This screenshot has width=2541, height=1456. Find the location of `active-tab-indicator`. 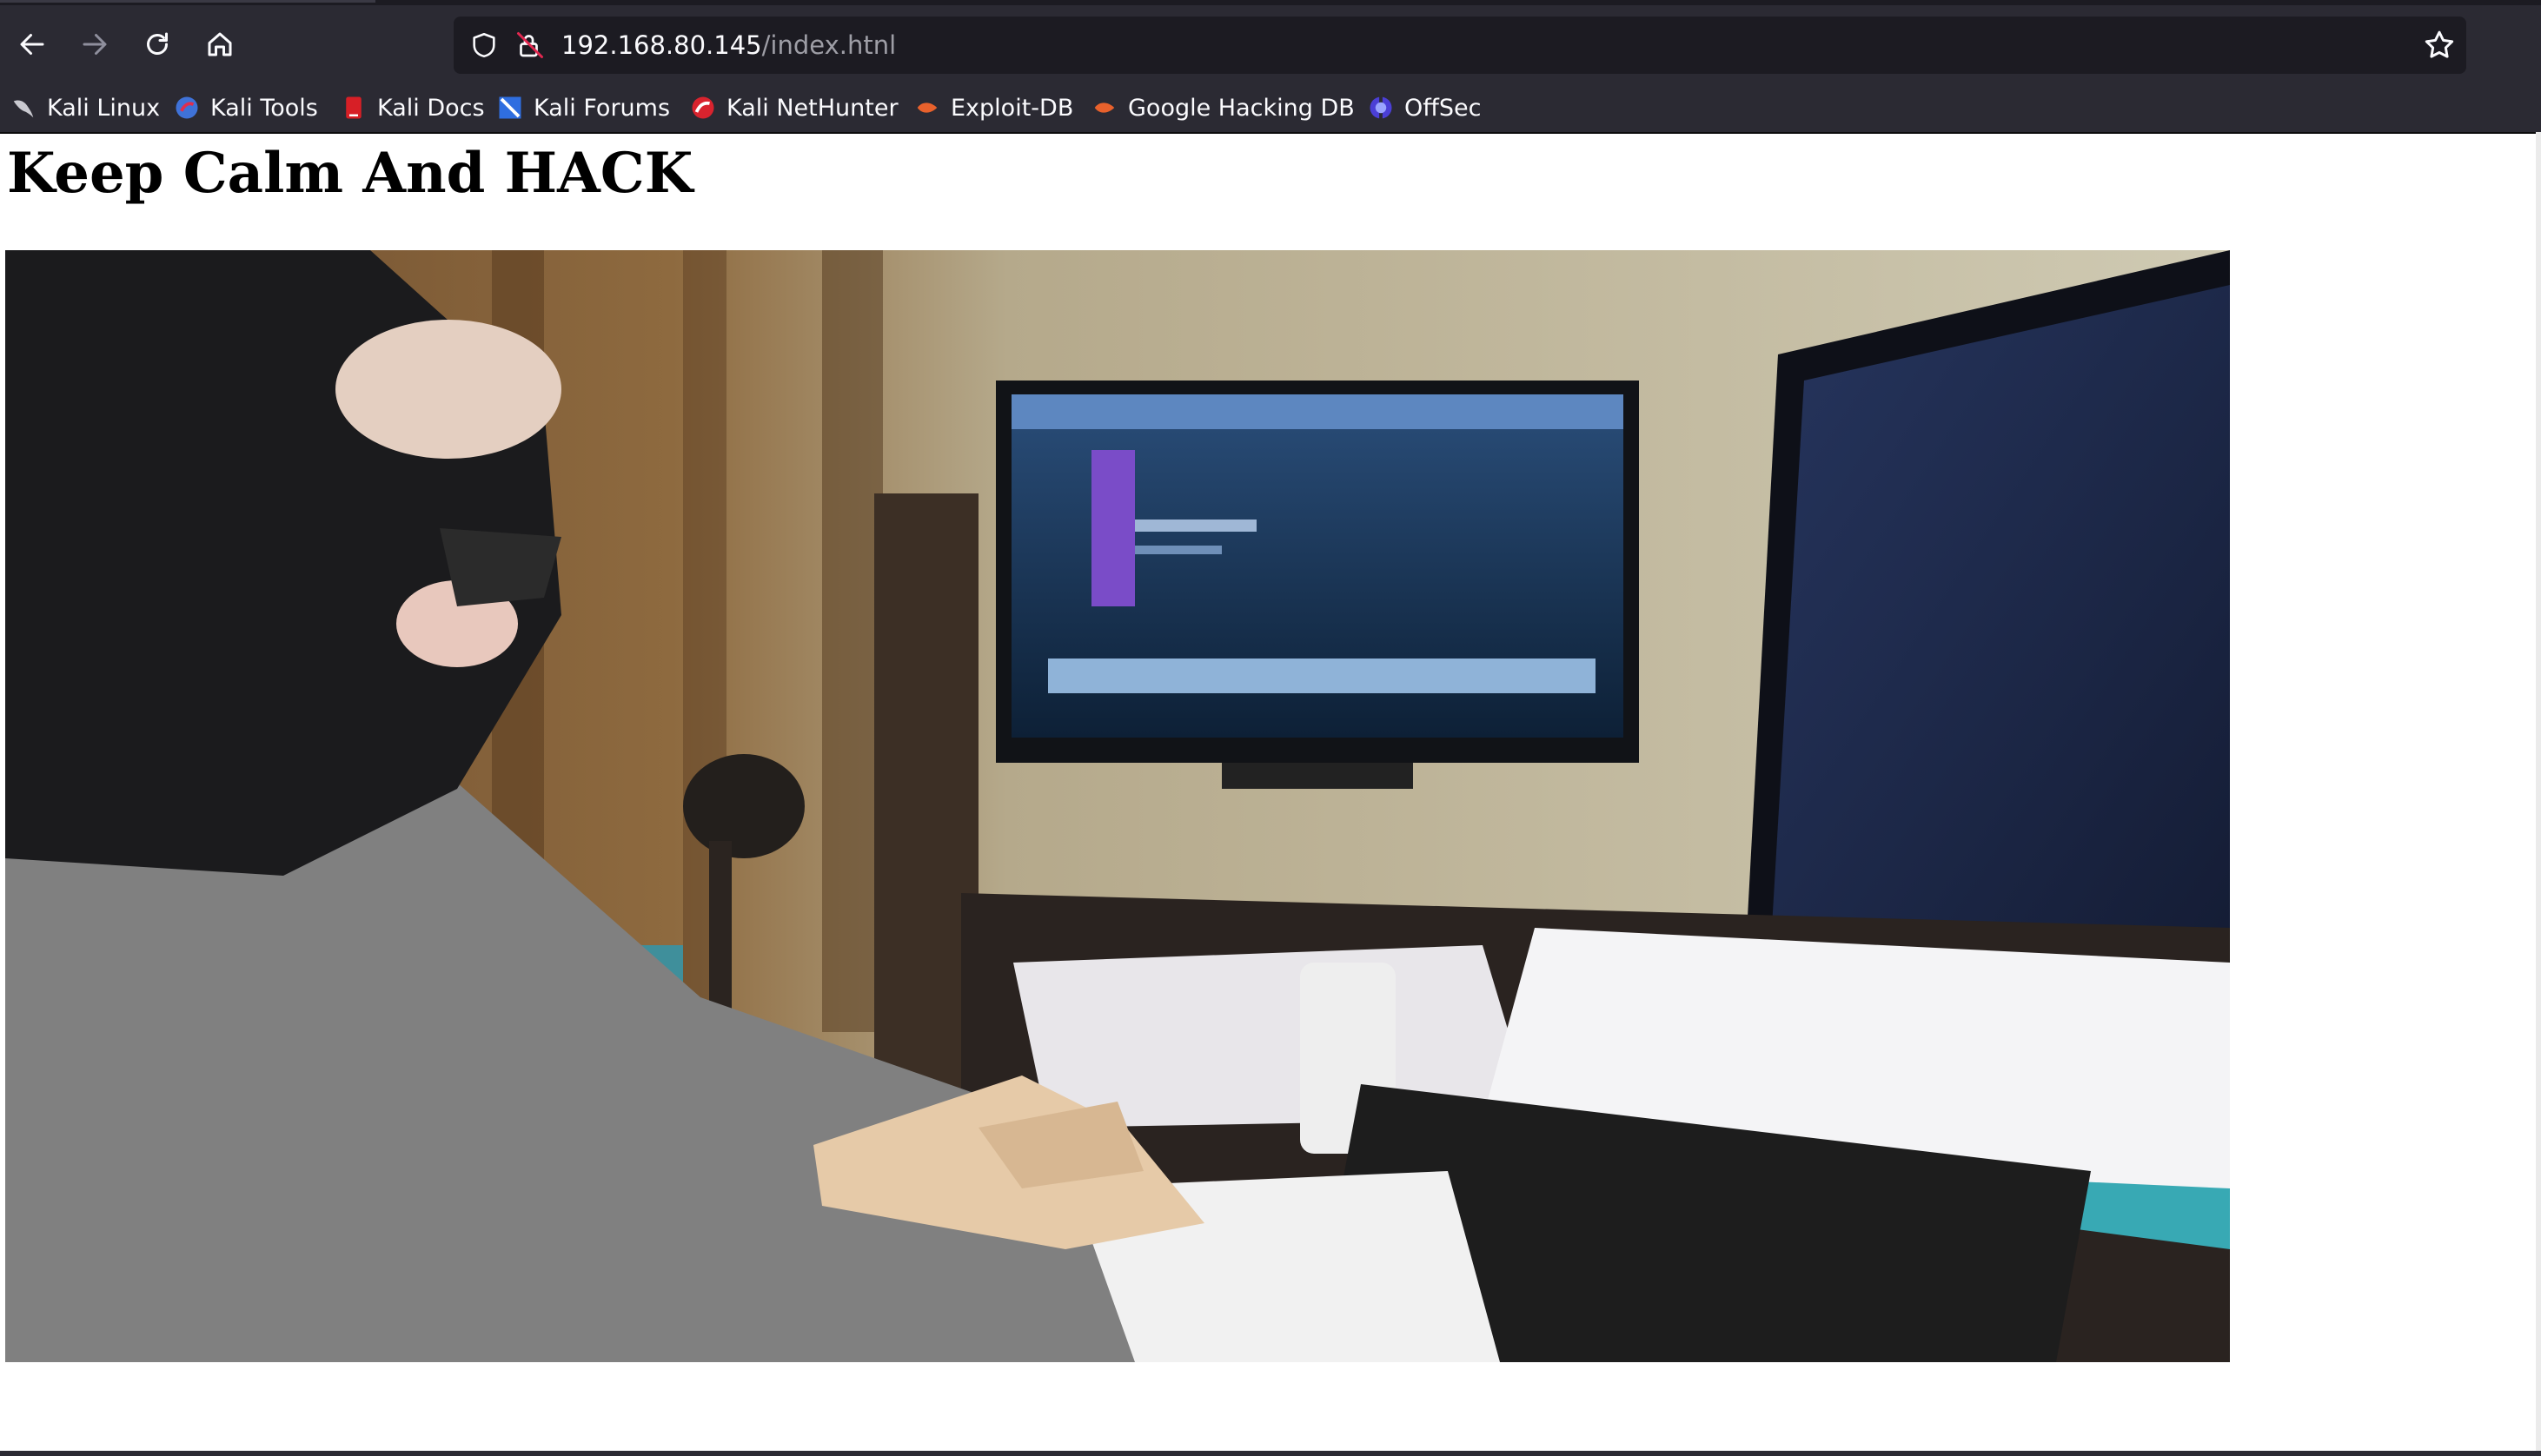

active-tab-indicator is located at coordinates (187, 1).